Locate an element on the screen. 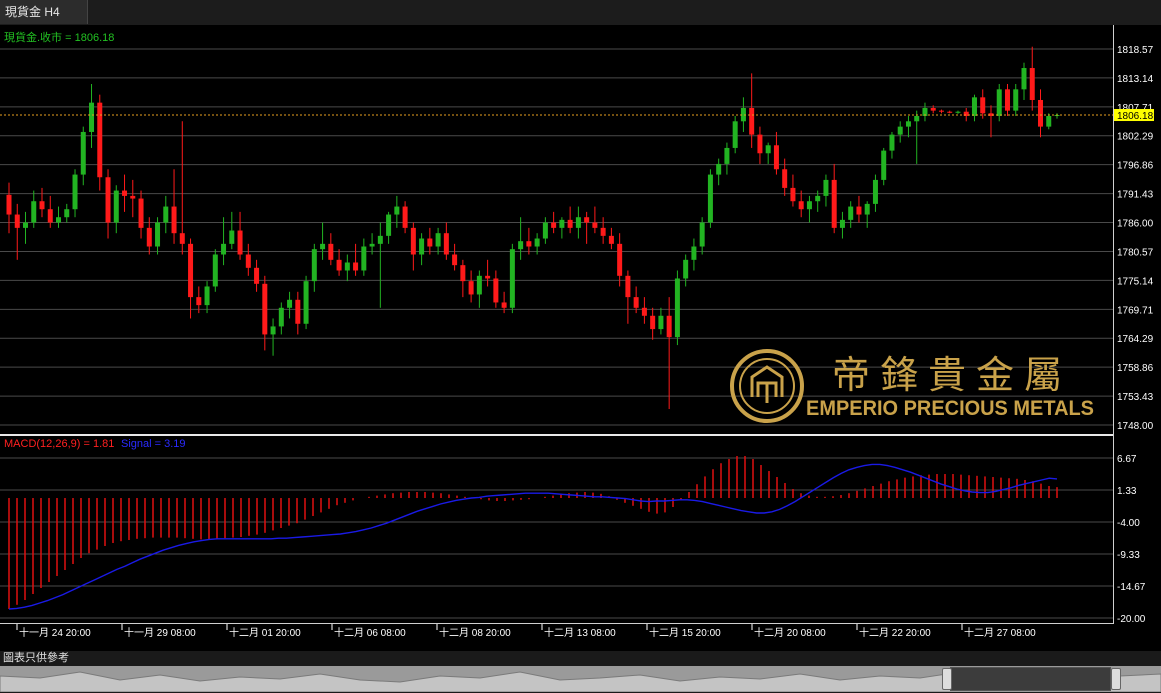 This screenshot has height=693, width=1161. time-tick-label: 十二月 01 20:00 is located at coordinates (265, 632).